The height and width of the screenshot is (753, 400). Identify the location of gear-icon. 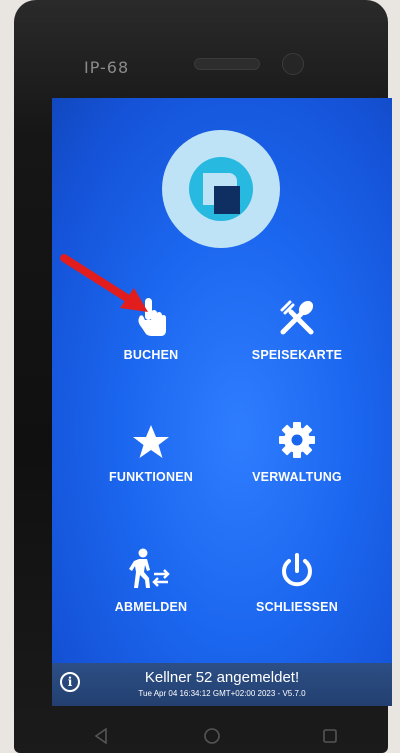
(297, 438).